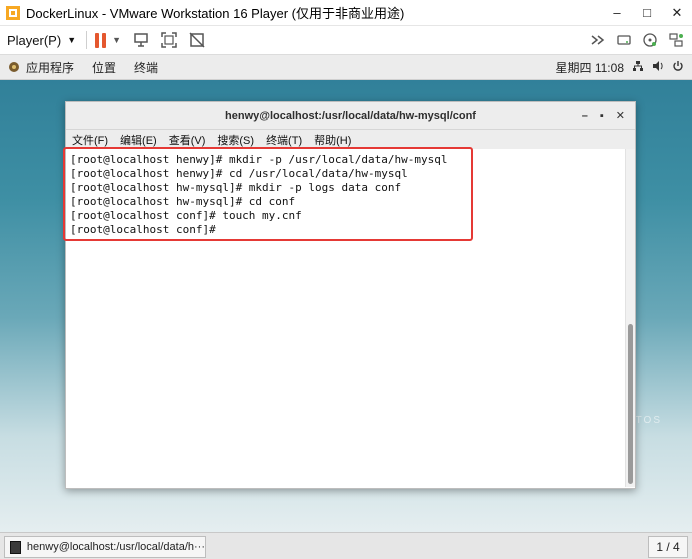  I want to click on cd-icon, so click(650, 40).